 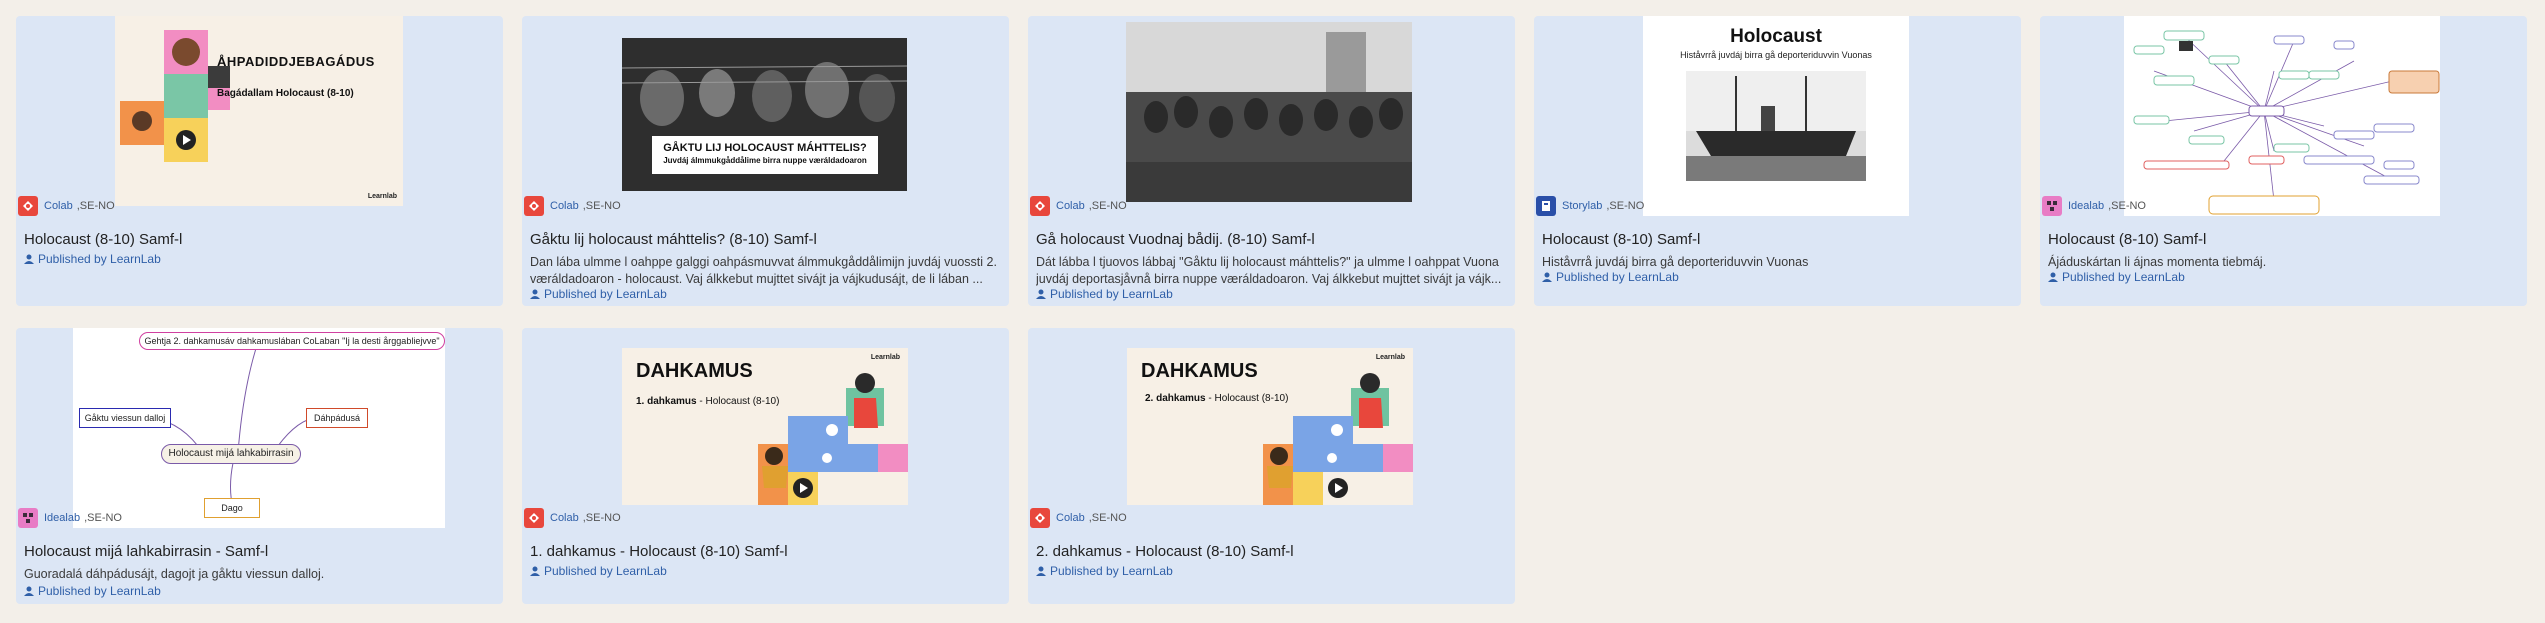 I want to click on mindmap-node-center: Holocaust mijá lahkabirrasin, so click(x=231, y=454).